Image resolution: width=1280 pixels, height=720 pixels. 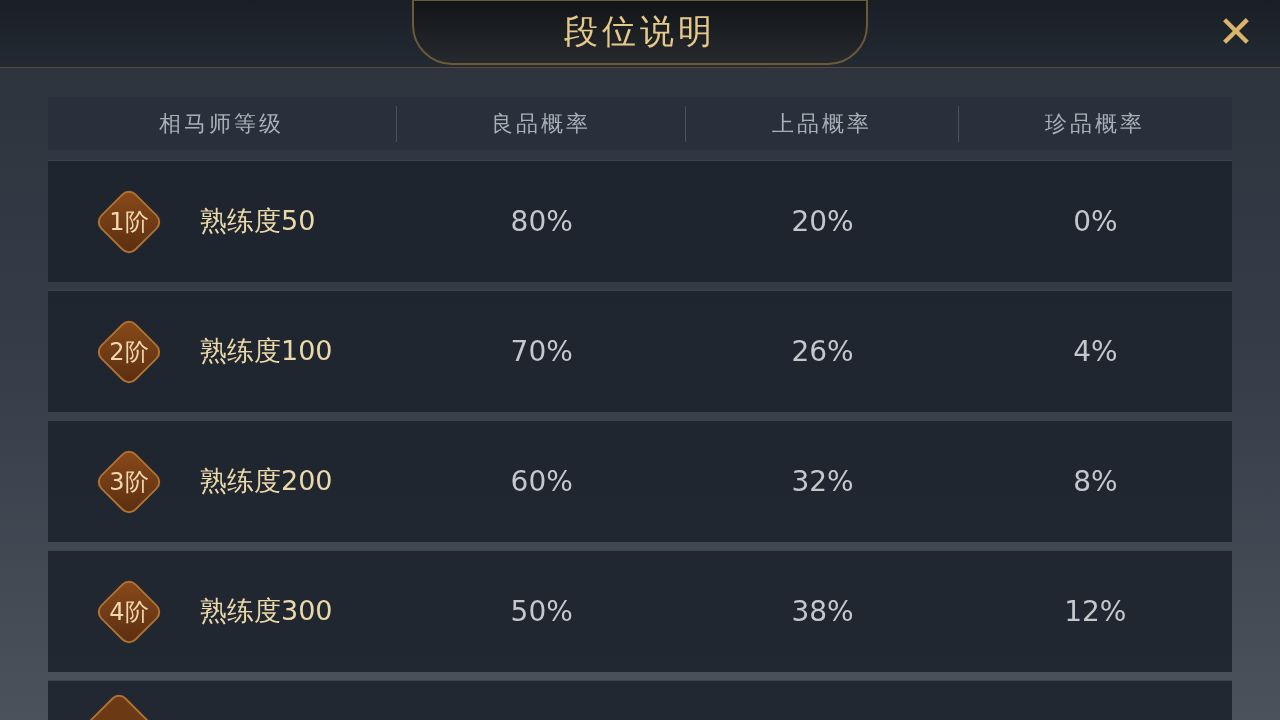 What do you see at coordinates (266, 611) in the screenshot?
I see `proficiency-text: 熟练度300` at bounding box center [266, 611].